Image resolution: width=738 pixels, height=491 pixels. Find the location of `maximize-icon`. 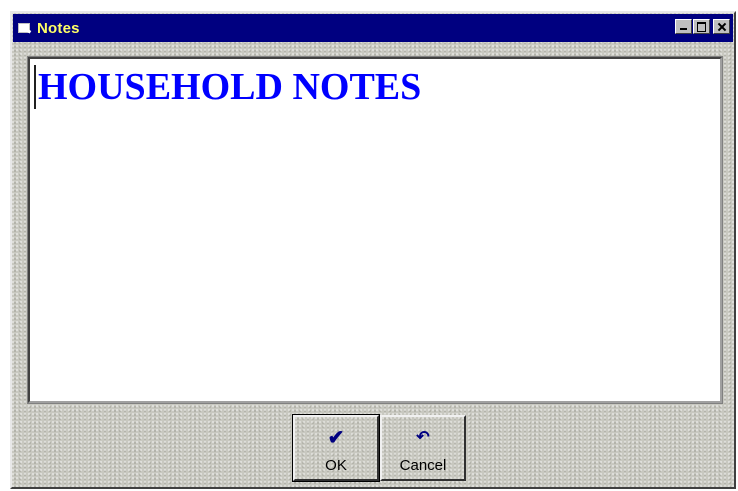

maximize-icon is located at coordinates (701, 26).